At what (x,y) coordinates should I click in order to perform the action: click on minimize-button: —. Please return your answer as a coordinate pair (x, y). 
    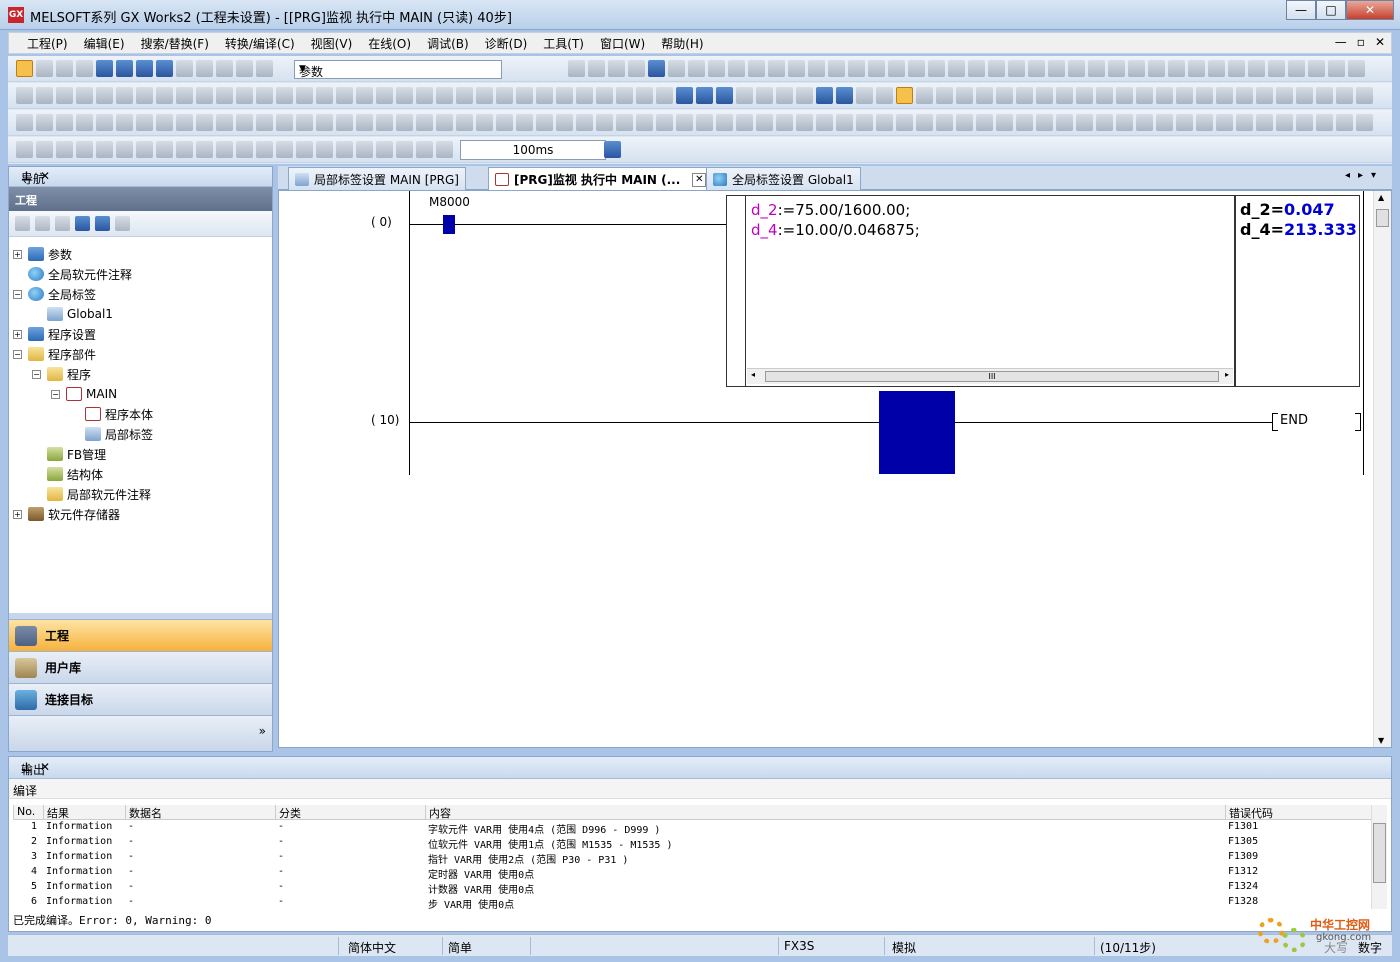
    Looking at the image, I should click on (1301, 10).